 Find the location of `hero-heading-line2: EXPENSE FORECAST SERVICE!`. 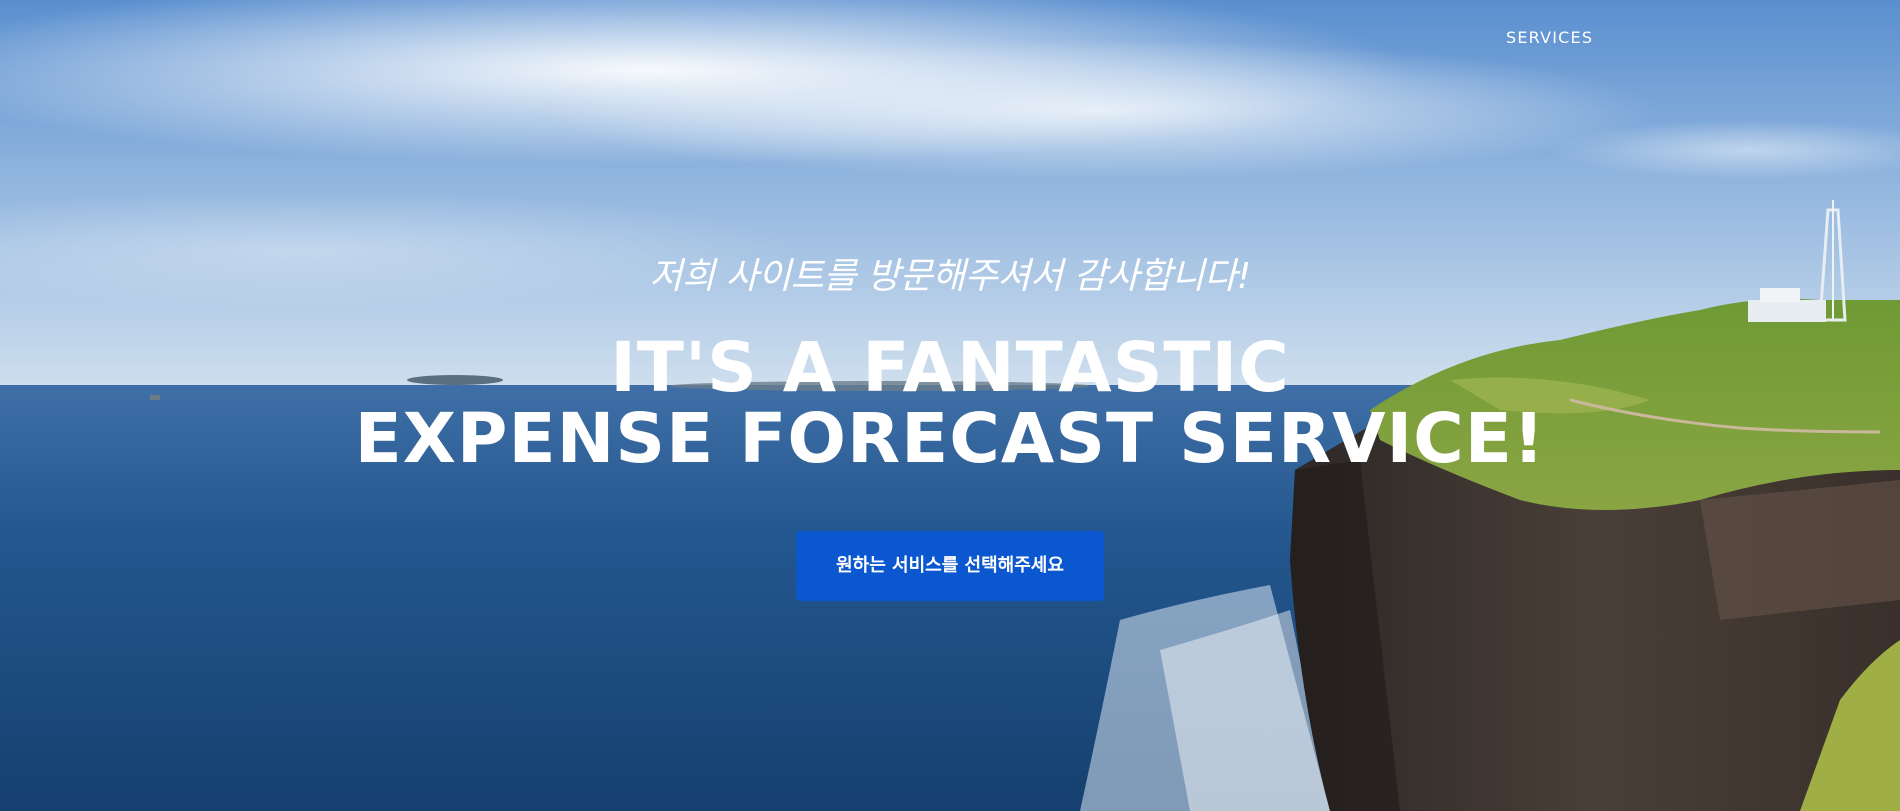

hero-heading-line2: EXPENSE FORECAST SERVICE! is located at coordinates (950, 439).